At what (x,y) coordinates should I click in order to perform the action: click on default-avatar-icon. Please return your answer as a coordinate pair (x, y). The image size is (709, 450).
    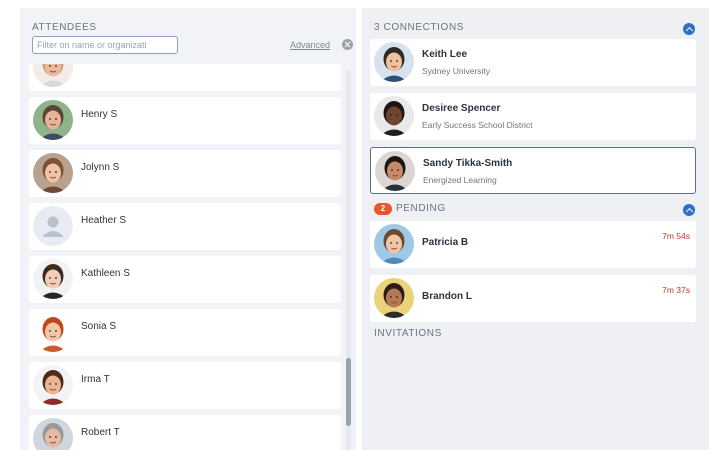
    Looking at the image, I should click on (53, 226).